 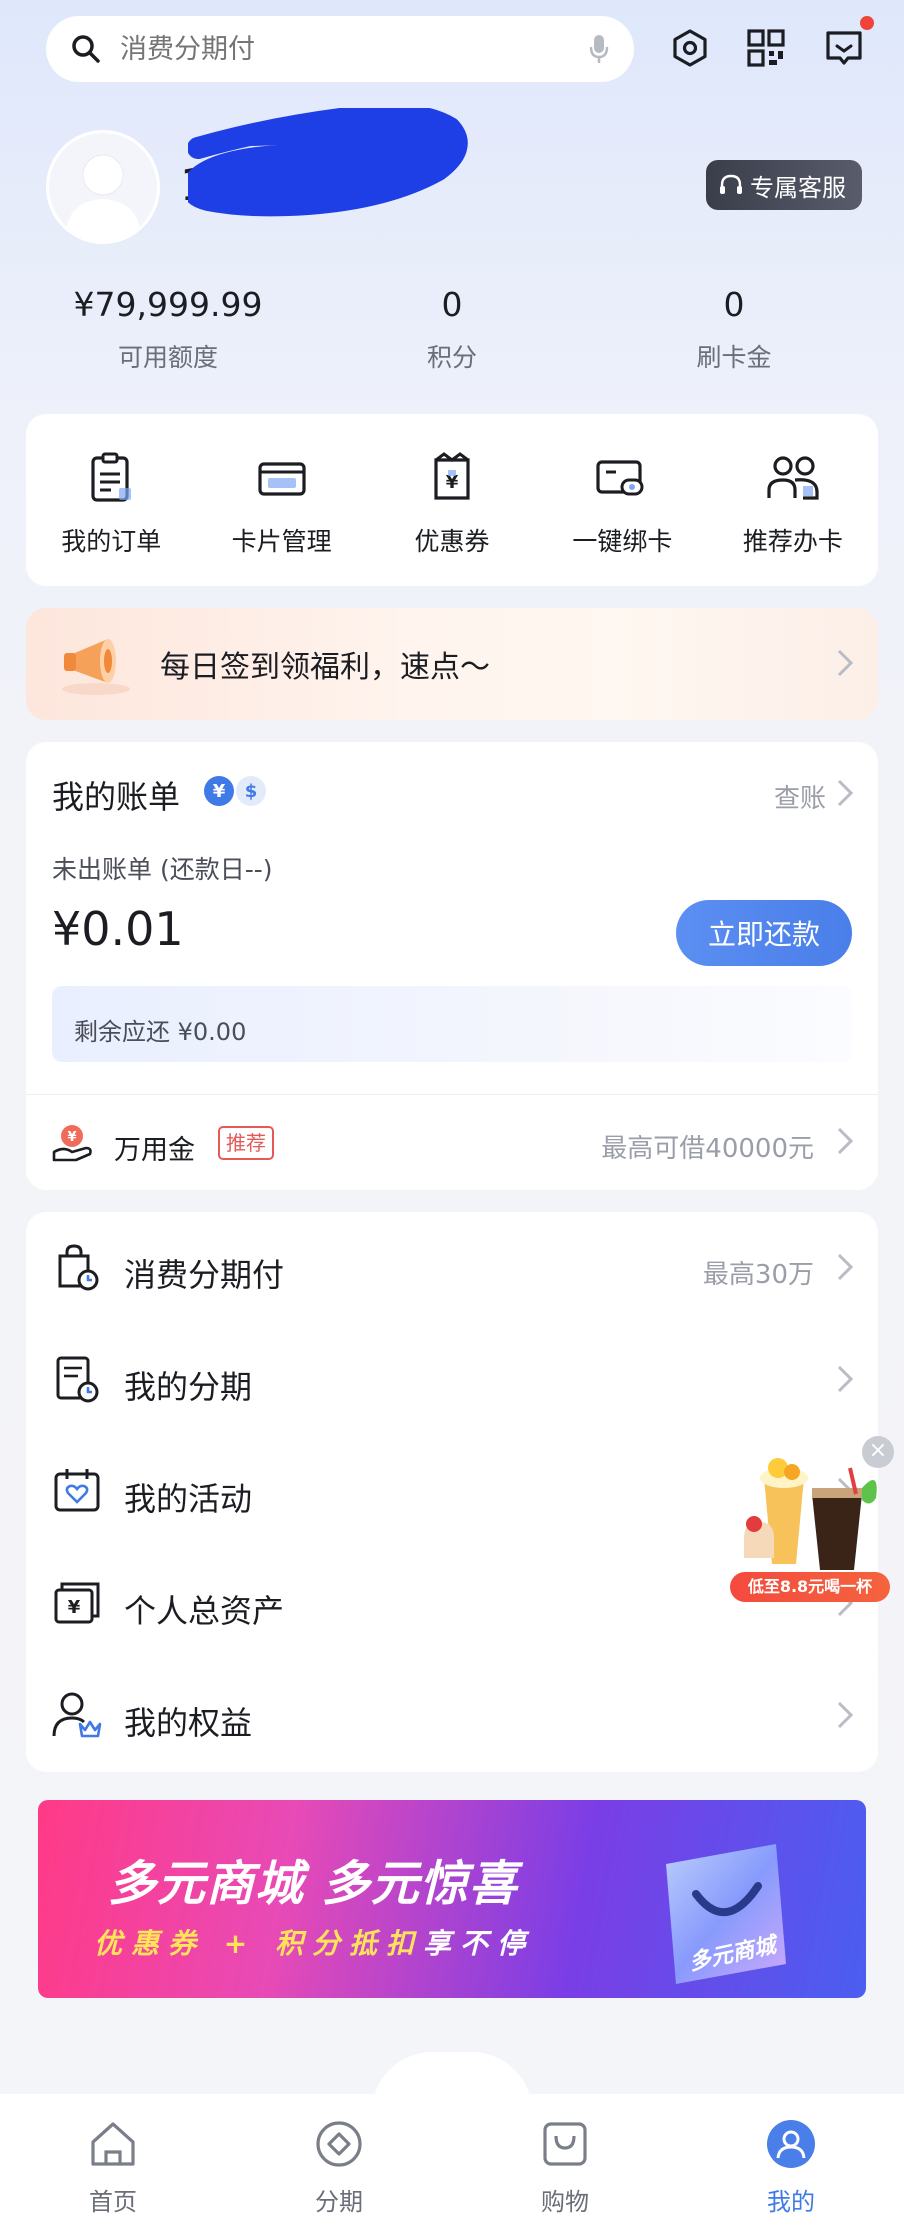 I want to click on nav-home: 首页, so click(x=113, y=2161).